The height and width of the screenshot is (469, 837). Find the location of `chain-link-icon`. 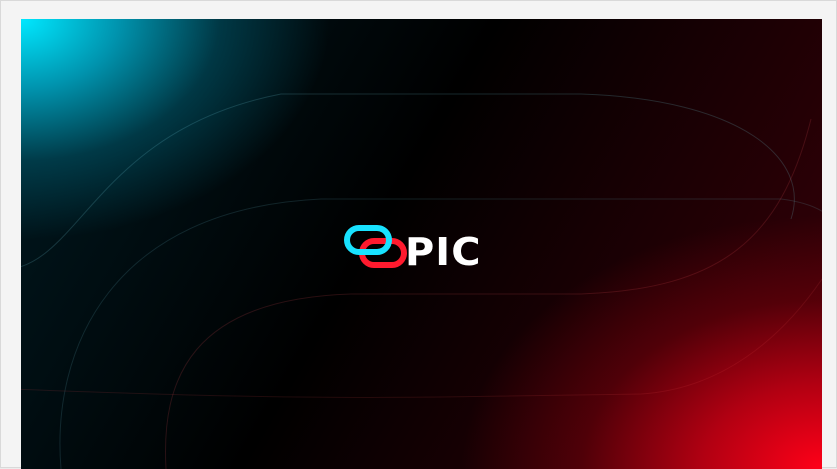

chain-link-icon is located at coordinates (375, 246).